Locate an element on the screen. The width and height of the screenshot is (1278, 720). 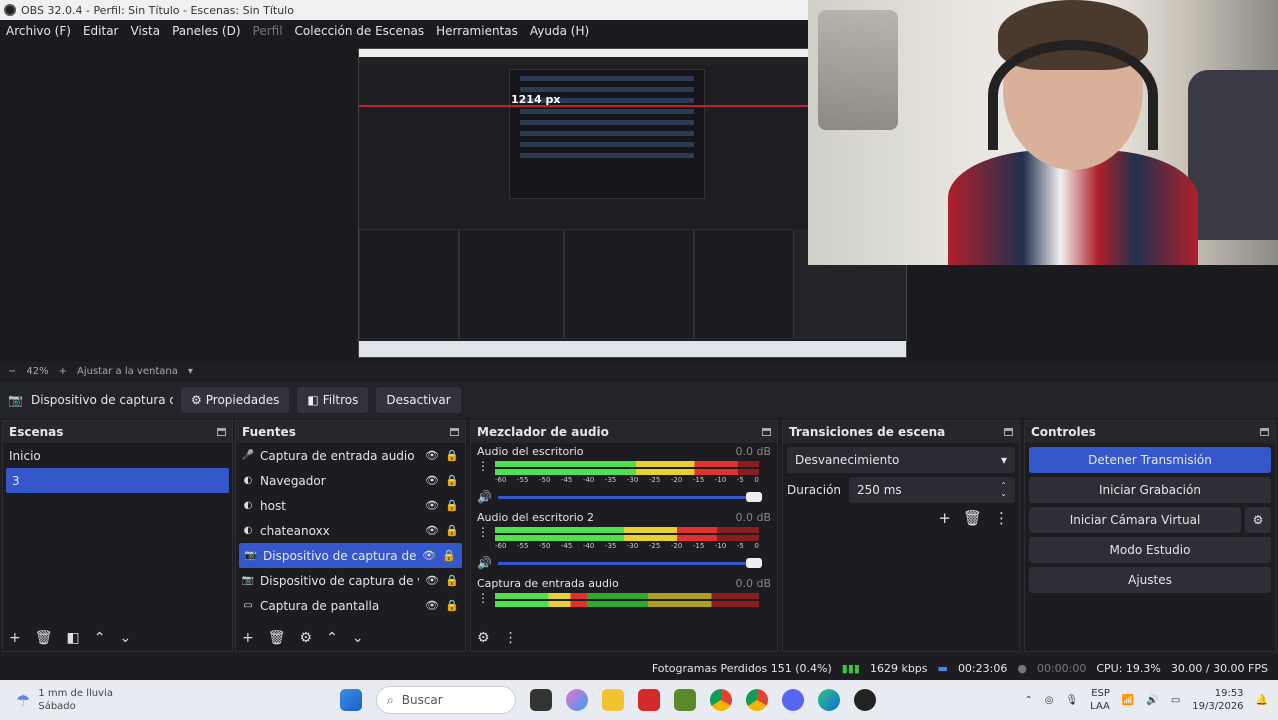
start-virtual-camera-button: Iniciar Cámara Virtual is located at coordinates (1135, 520).